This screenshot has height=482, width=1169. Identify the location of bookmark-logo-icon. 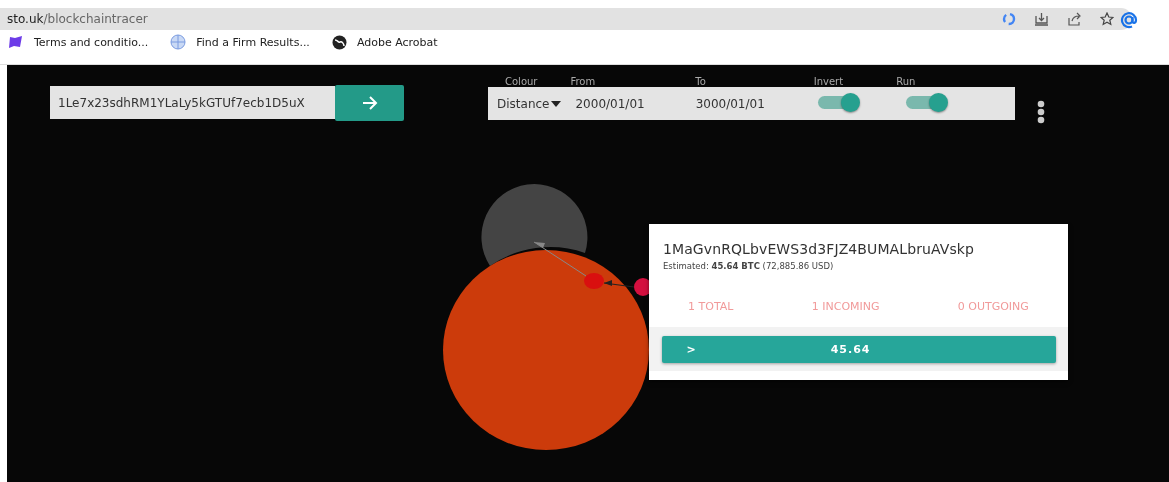
(16, 42).